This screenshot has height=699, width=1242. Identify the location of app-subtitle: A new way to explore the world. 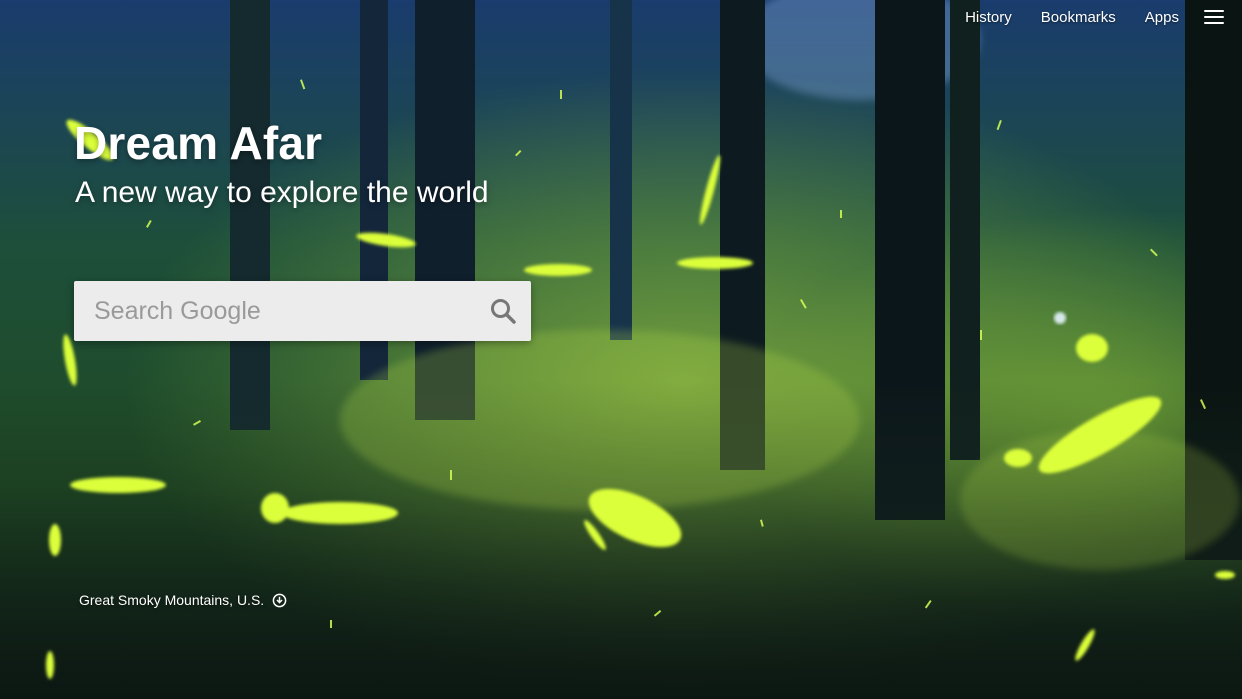
(282, 192).